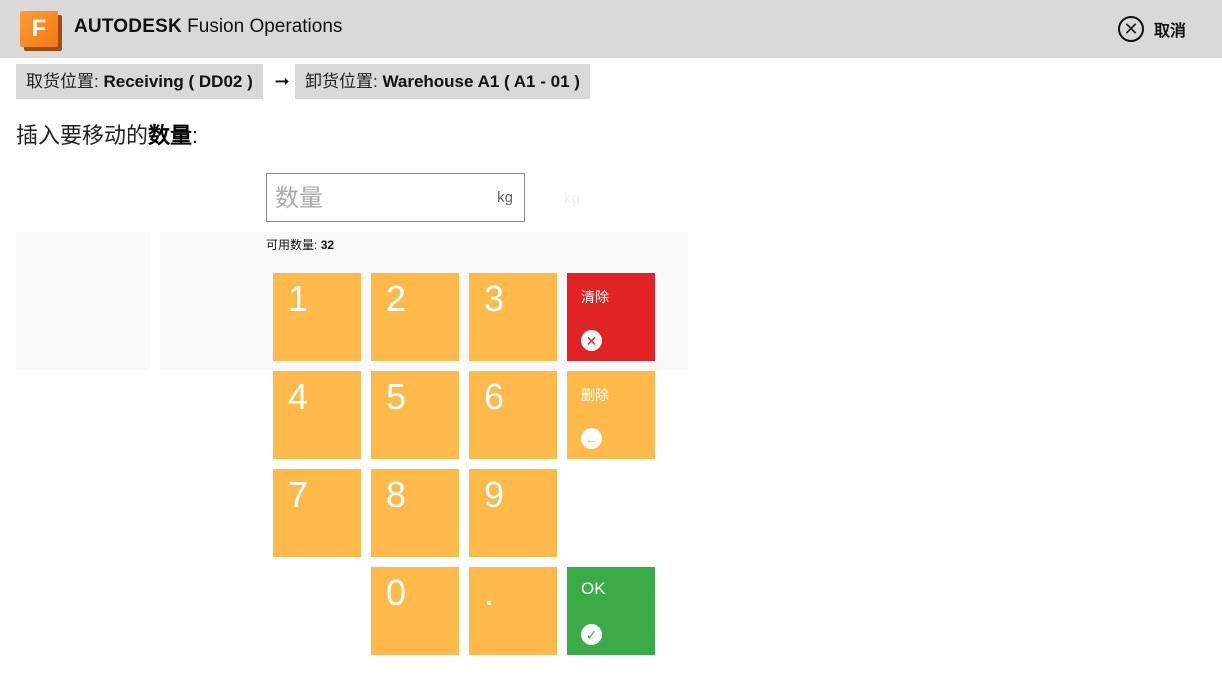 The height and width of the screenshot is (691, 1222). I want to click on to-location-label: 卸货位置:, so click(341, 81).